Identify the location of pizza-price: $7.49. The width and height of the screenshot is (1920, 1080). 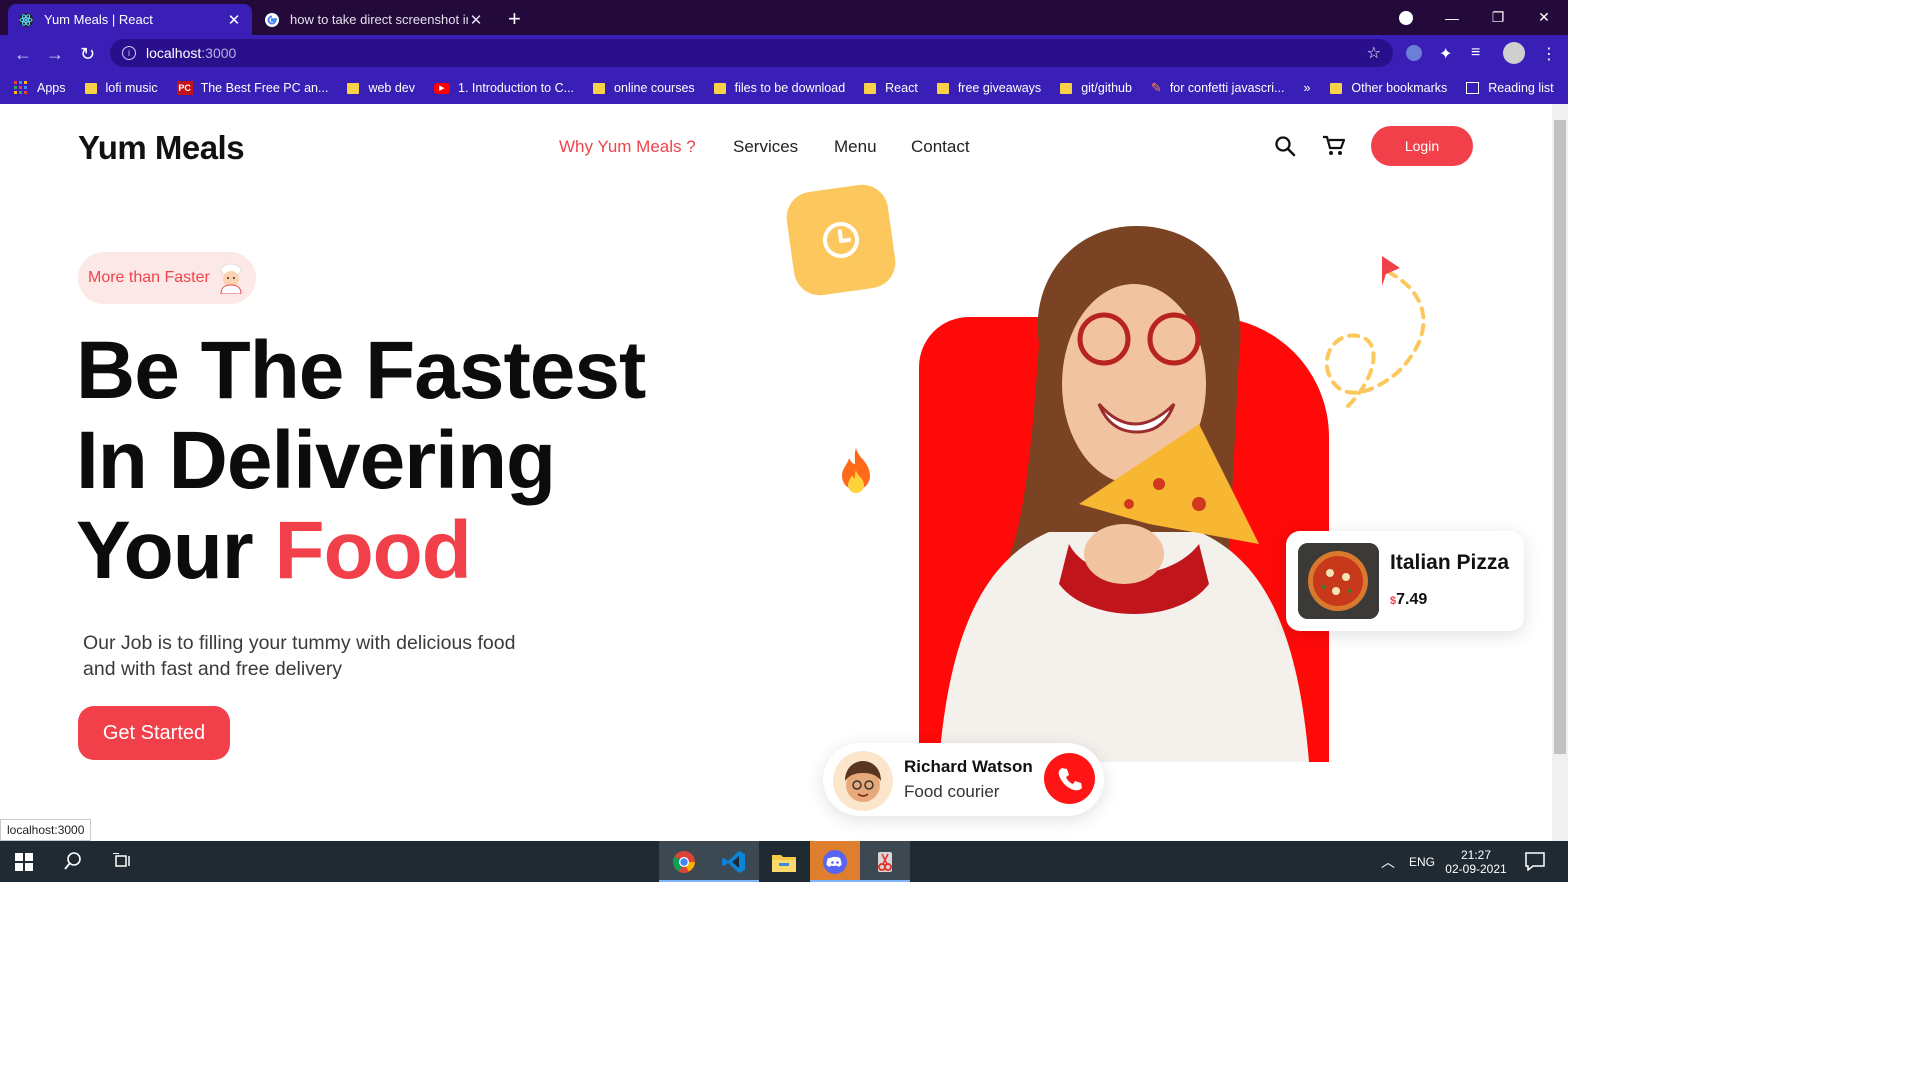
(1408, 600).